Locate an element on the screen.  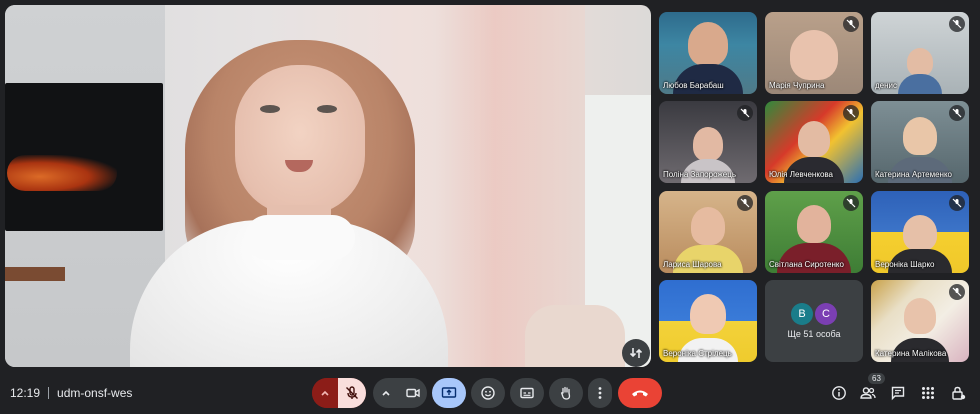
raise-hand-icon is located at coordinates (565, 393).